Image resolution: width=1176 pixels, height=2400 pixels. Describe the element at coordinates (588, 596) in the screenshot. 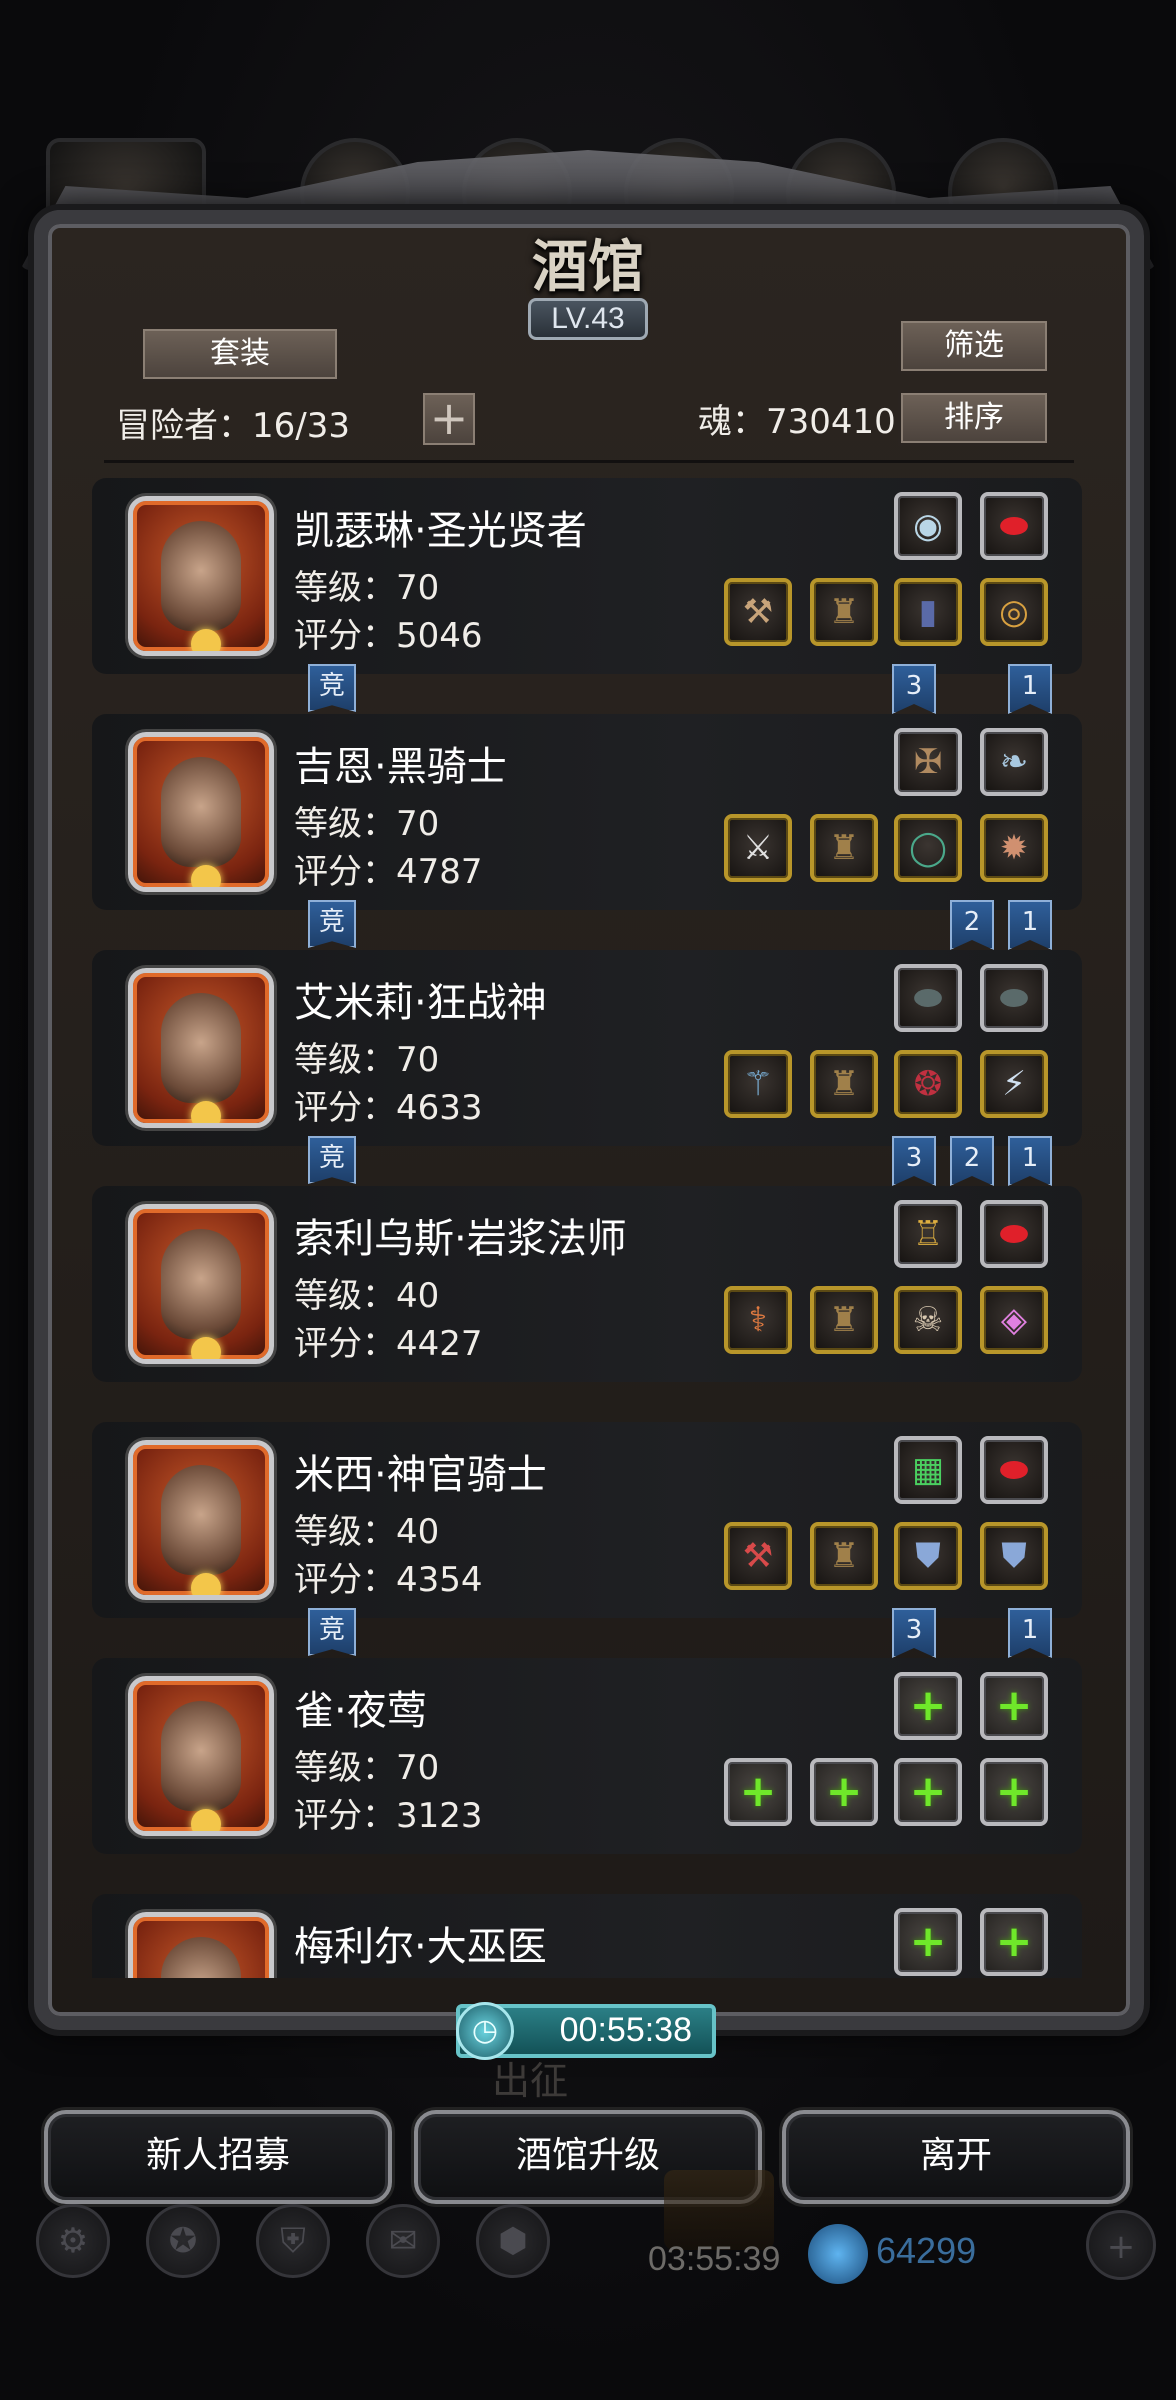

I see `hero-row: 凯瑟琳·圣光贤者 等级：70 评分：5046 ◉ ⬬ ⚒ ♜ ▮ ◎ 竞 3 1` at that location.